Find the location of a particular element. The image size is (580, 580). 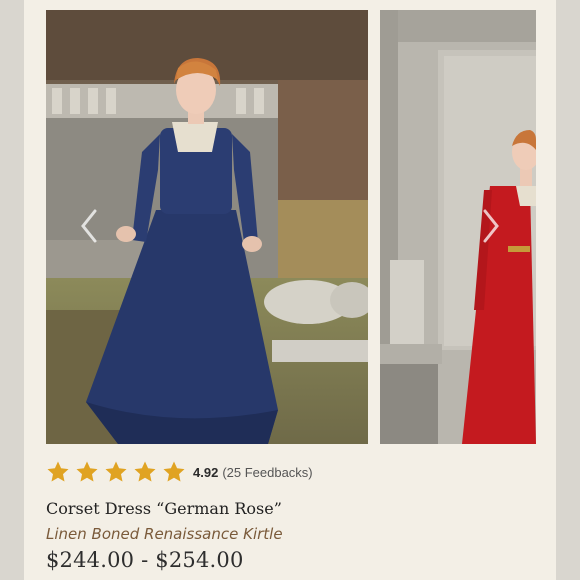

star-rating is located at coordinates (118, 472).